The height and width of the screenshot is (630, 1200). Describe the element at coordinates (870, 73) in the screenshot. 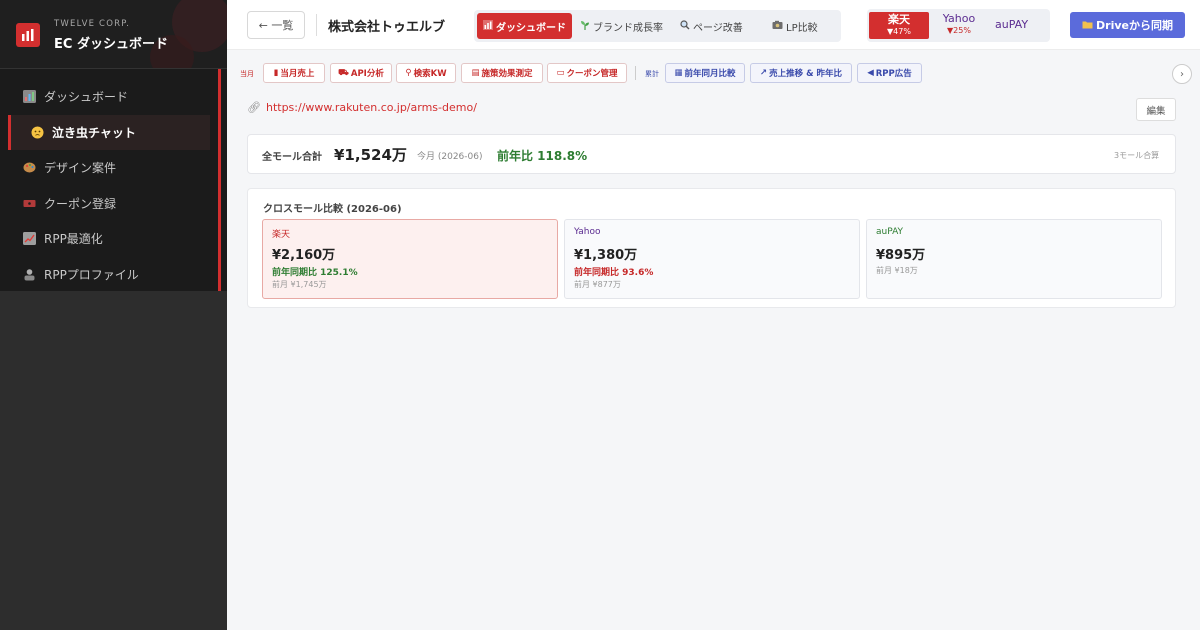

I see `megaphone-icon: ◀` at that location.